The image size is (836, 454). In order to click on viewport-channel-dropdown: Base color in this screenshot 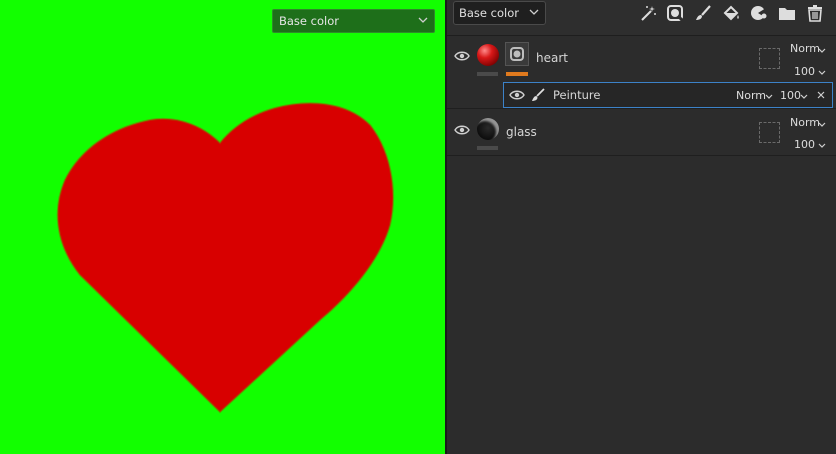, I will do `click(353, 21)`.